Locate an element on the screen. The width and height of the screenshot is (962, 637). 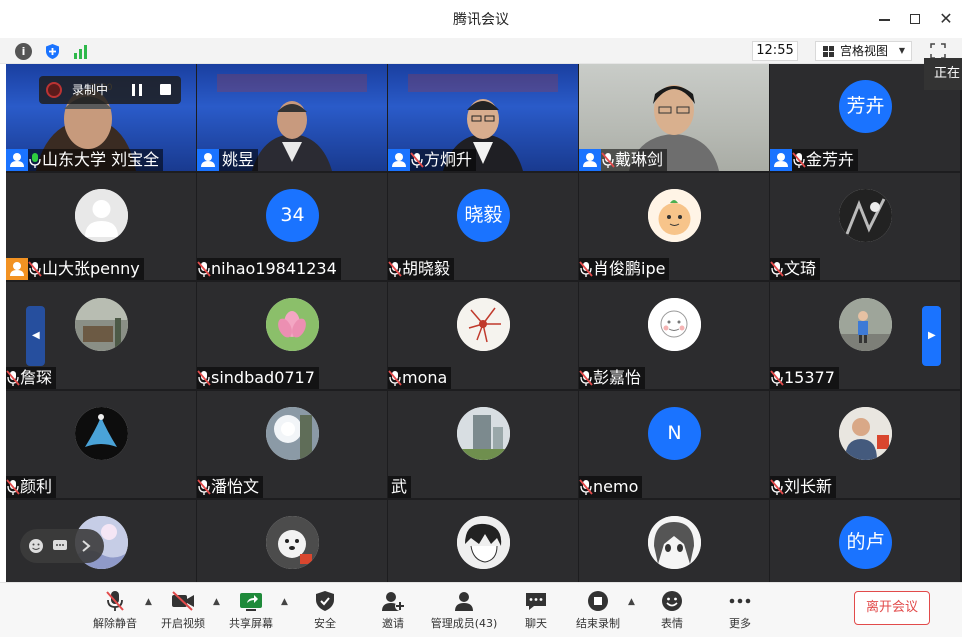
participant-tile: 山大张penny is located at coordinates (101, 226).